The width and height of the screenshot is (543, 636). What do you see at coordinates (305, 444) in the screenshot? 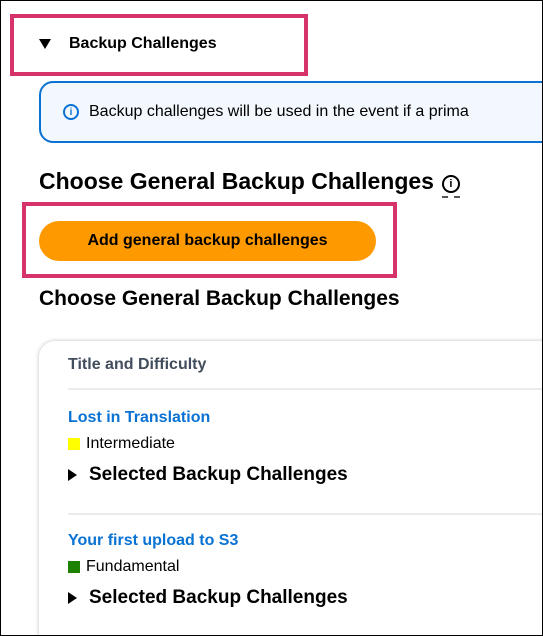
I see `difficulty-badge: Intermediate` at bounding box center [305, 444].